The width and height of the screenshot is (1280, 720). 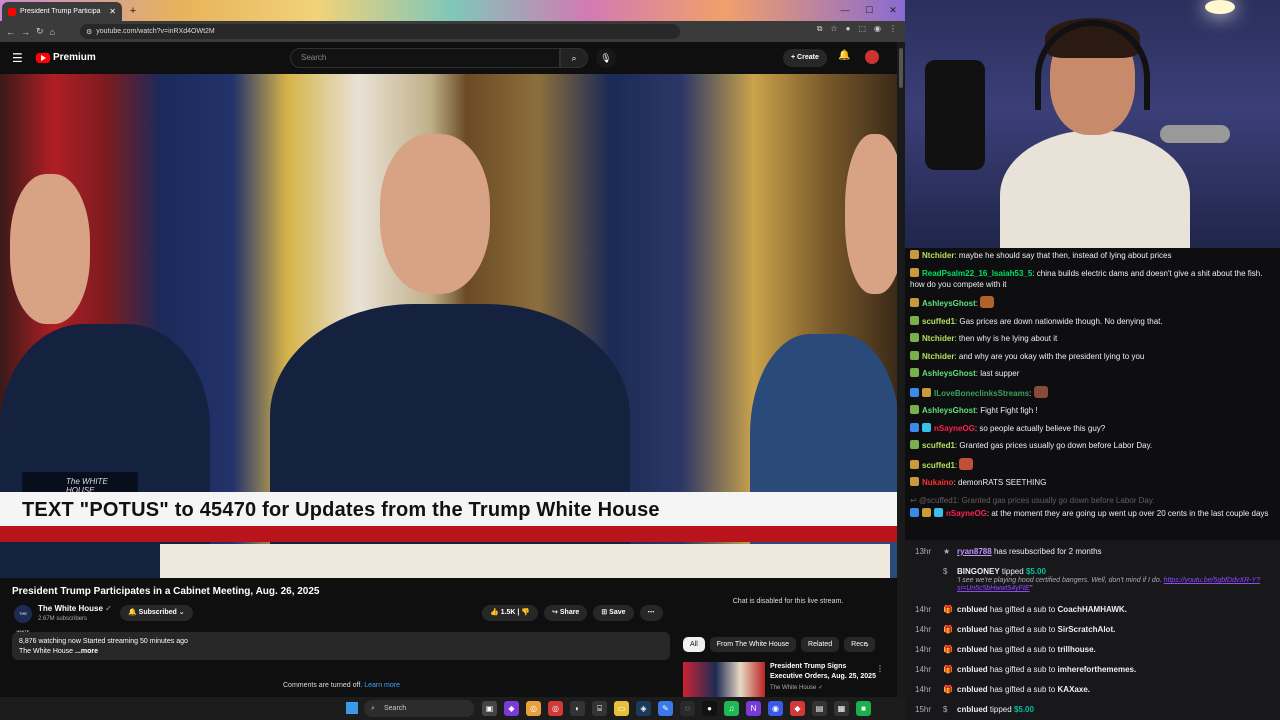 What do you see at coordinates (1092, 464) in the screenshot?
I see `chat-message: scuffed1:` at bounding box center [1092, 464].